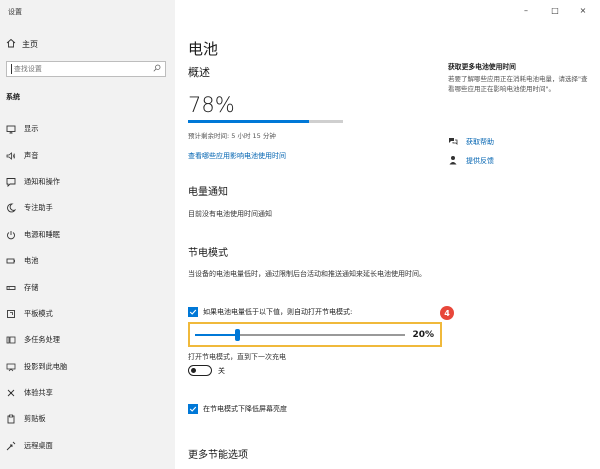  Describe the element at coordinates (157, 69) in the screenshot. I see `search-icon` at that location.